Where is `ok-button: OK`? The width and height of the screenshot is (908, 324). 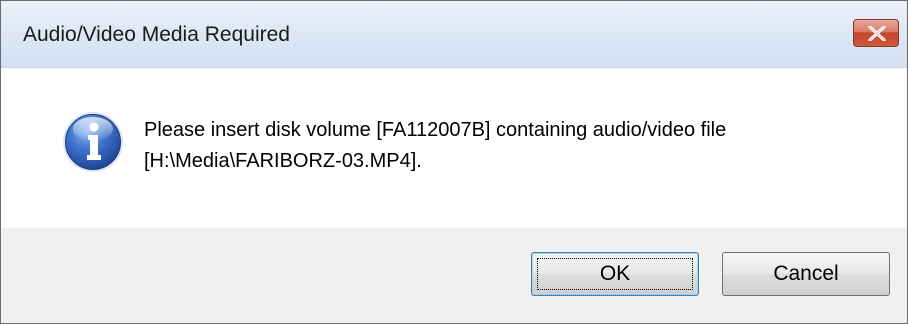 ok-button: OK is located at coordinates (615, 274).